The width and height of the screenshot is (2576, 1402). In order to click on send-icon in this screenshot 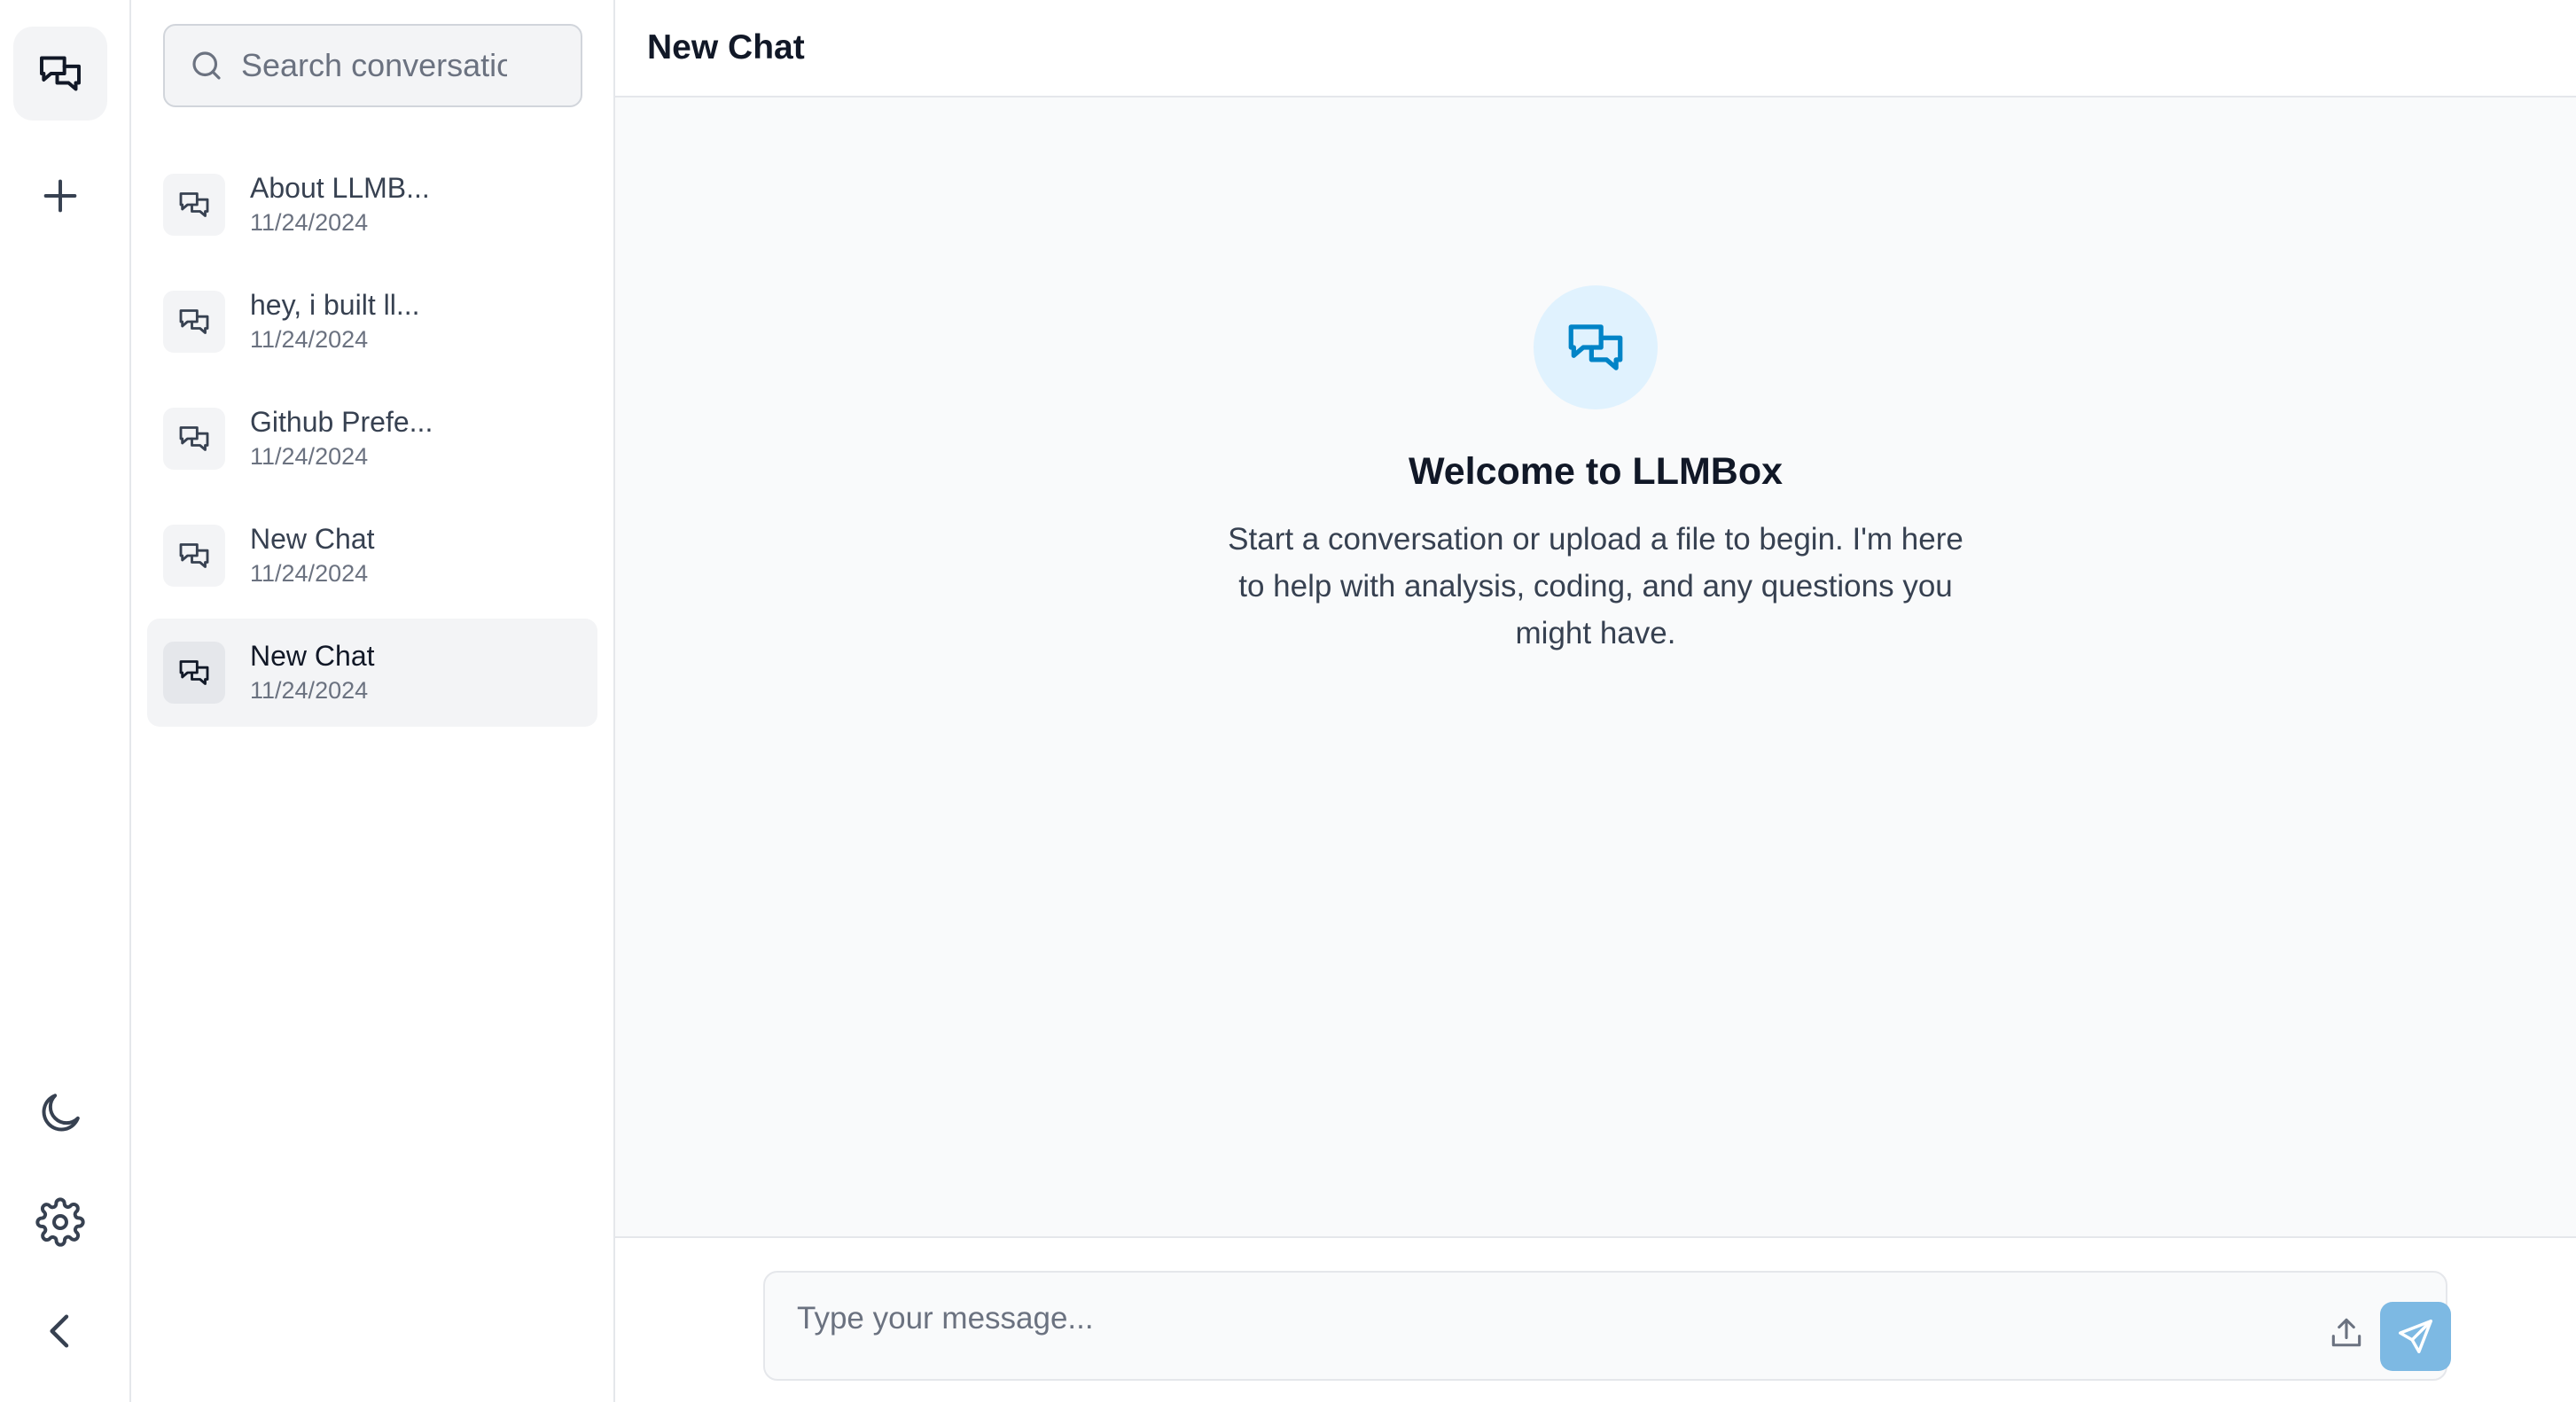, I will do `click(2415, 1336)`.